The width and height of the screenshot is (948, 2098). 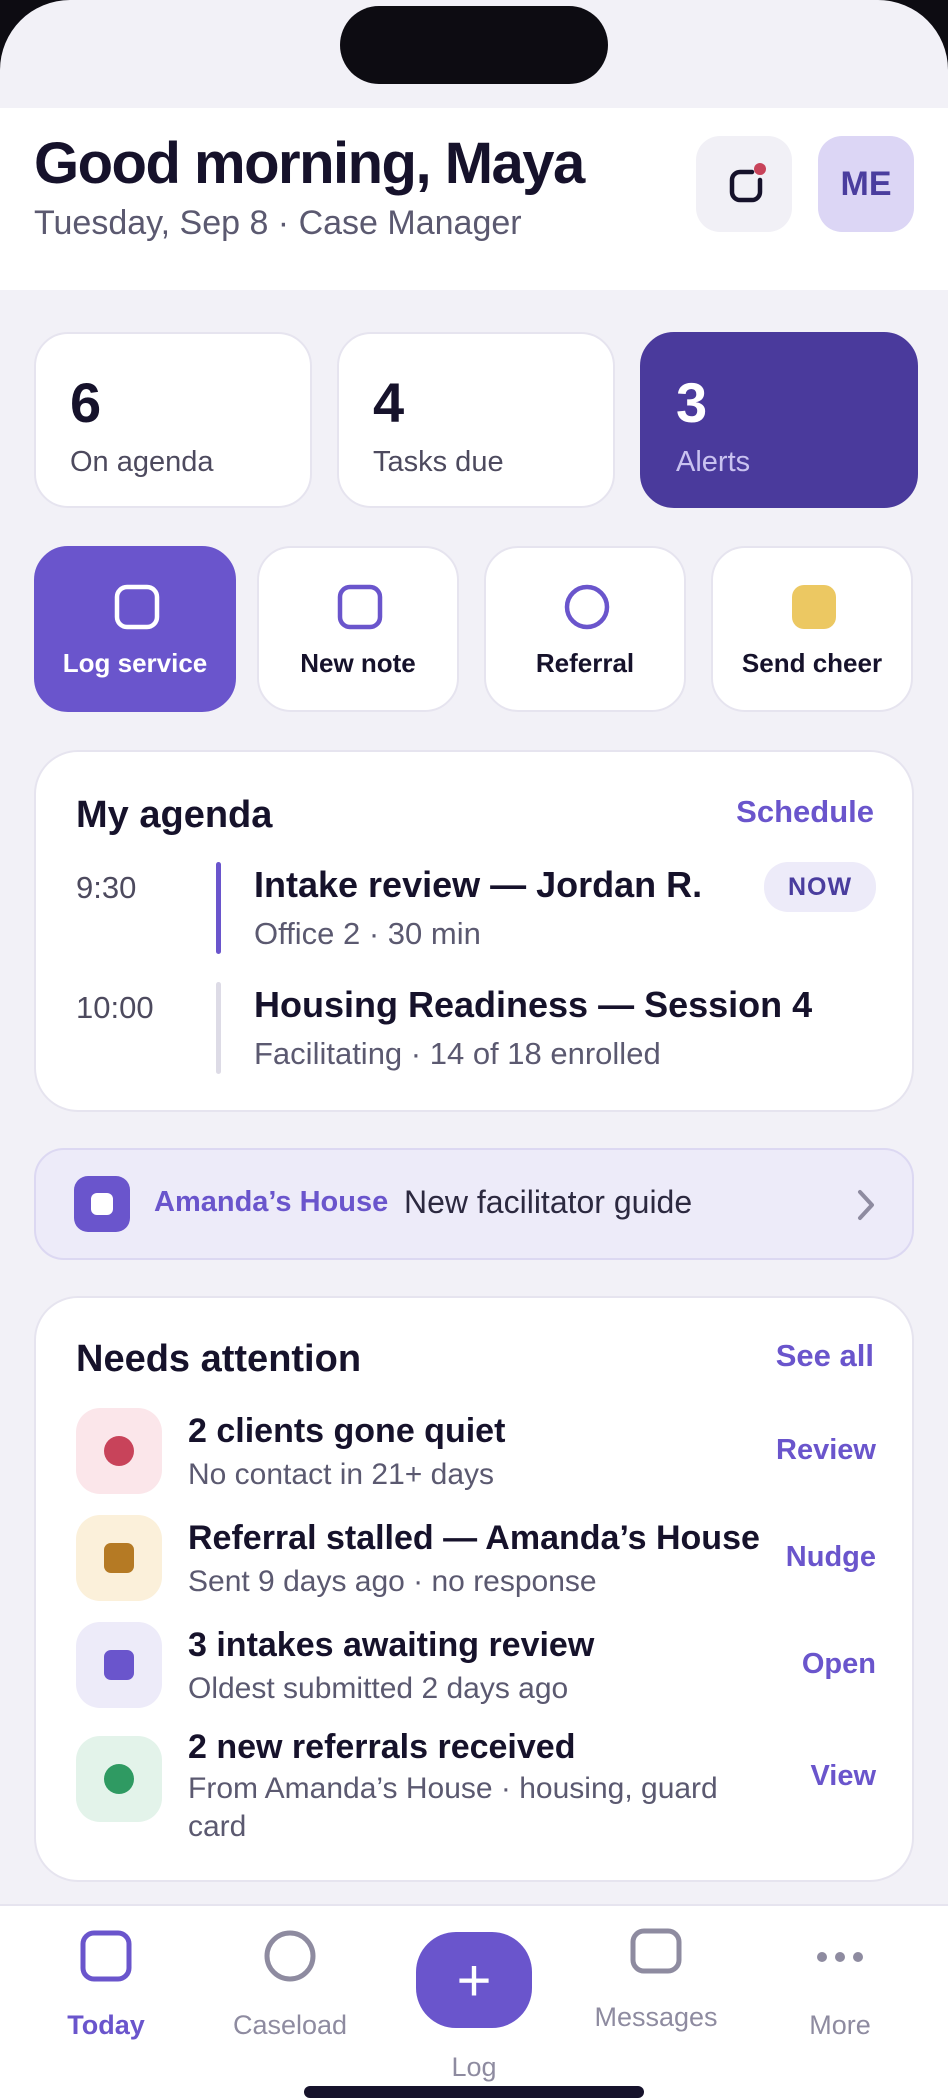 I want to click on tab-caseload: Caseload, so click(x=290, y=1986).